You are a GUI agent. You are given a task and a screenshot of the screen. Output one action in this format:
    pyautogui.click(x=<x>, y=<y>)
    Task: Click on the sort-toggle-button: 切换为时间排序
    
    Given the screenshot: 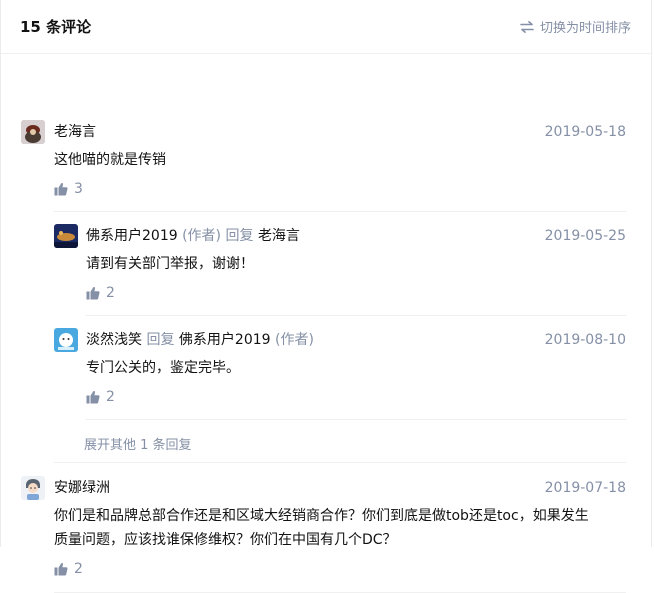 What is the action you would take?
    pyautogui.click(x=575, y=26)
    